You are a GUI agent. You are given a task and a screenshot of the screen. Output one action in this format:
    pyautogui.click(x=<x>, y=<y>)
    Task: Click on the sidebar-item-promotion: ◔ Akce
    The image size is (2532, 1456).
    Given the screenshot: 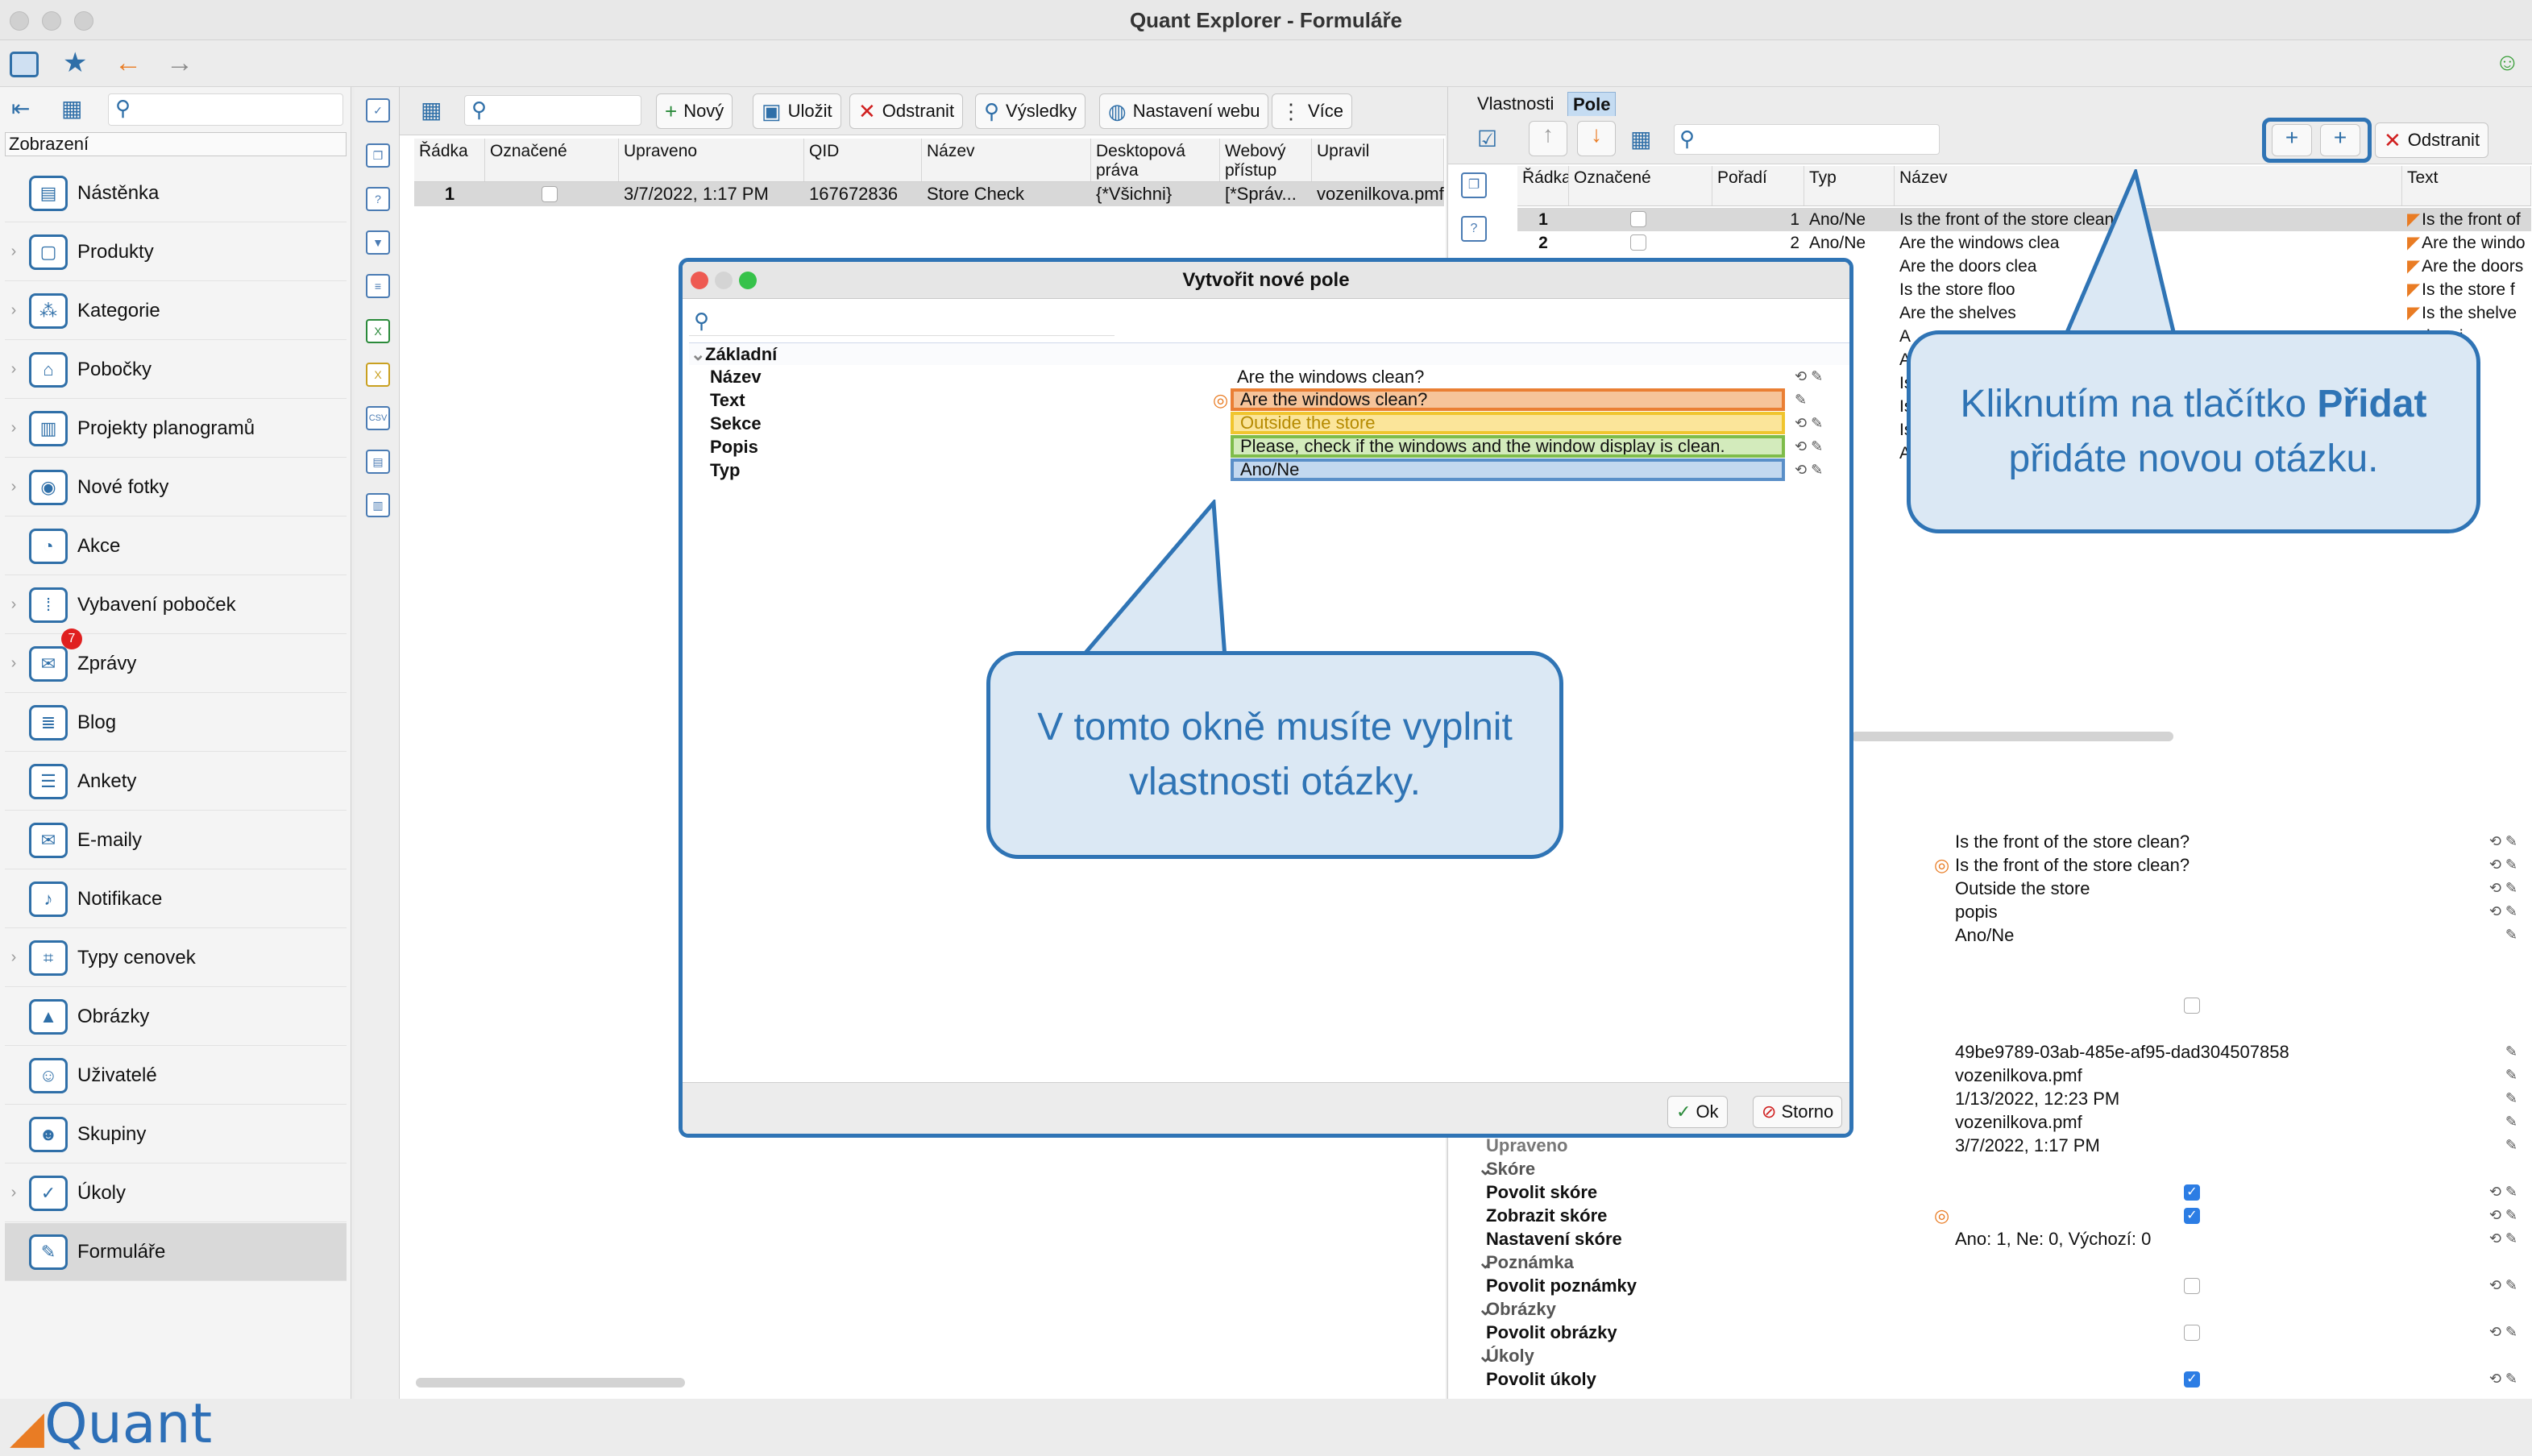 What is the action you would take?
    pyautogui.click(x=176, y=546)
    